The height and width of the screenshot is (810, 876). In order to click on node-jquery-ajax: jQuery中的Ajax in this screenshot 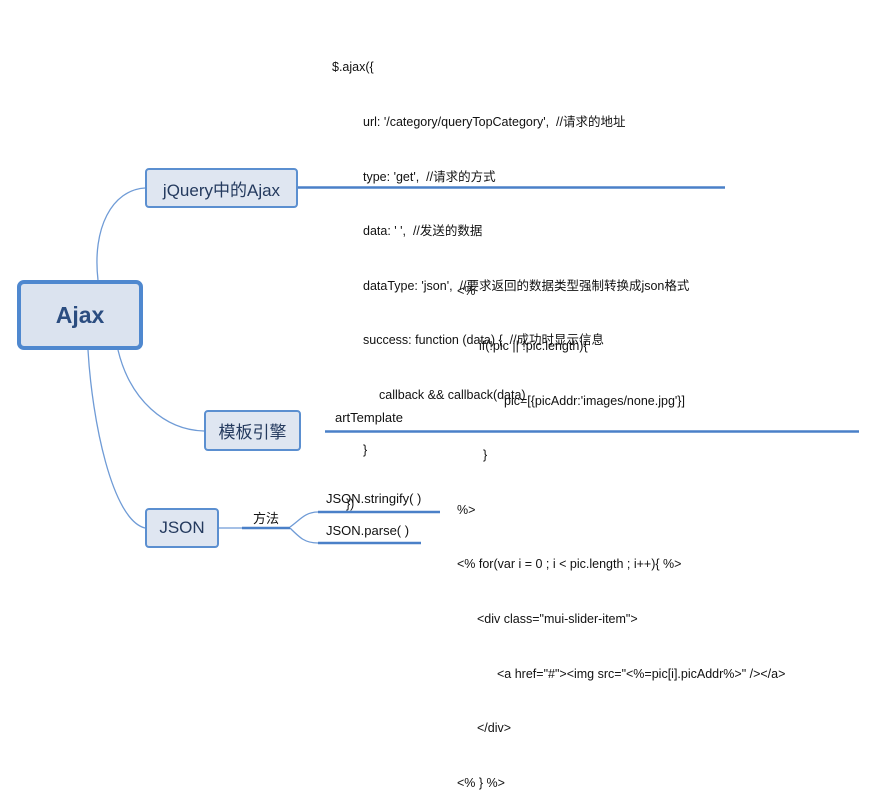, I will do `click(221, 188)`.